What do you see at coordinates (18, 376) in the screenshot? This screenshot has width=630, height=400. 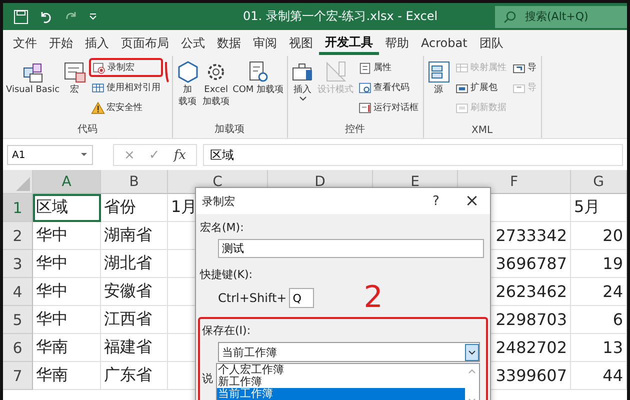 I see `row-header: 7` at bounding box center [18, 376].